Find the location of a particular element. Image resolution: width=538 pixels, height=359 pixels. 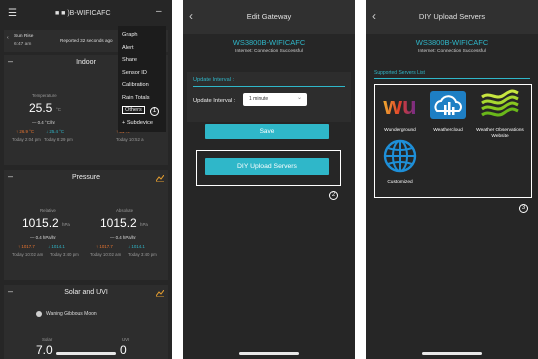

section-label: Update Interval : is located at coordinates (214, 80).